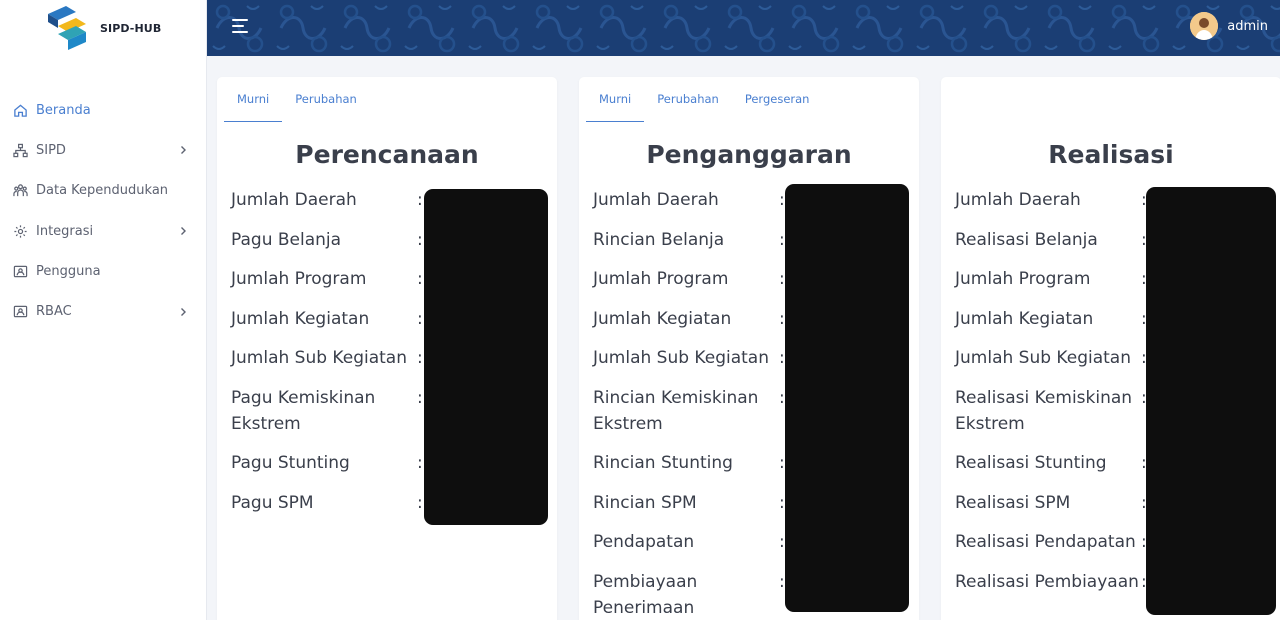 The image size is (1280, 620). What do you see at coordinates (645, 502) in the screenshot?
I see `stat-label: Rincian SPM` at bounding box center [645, 502].